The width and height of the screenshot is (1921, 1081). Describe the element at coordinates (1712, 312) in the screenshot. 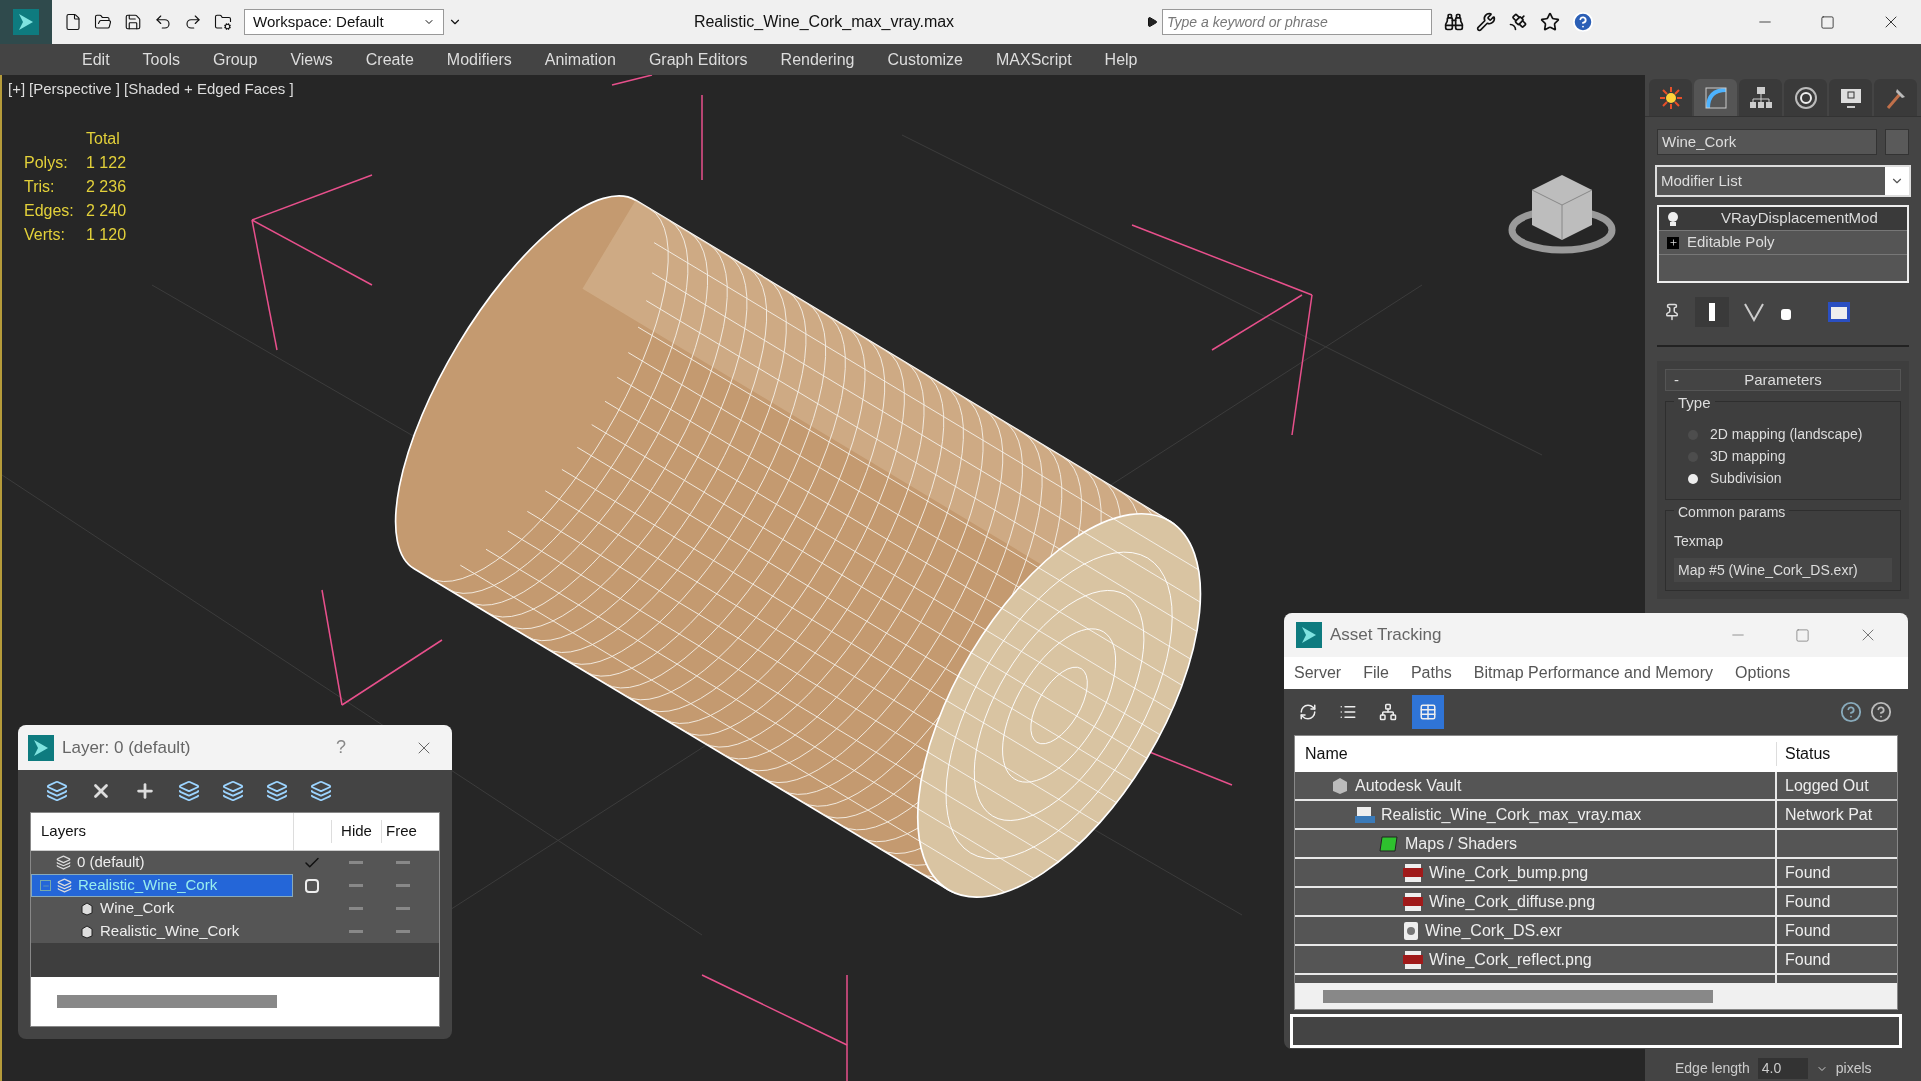

I see `show-end-result-button` at that location.